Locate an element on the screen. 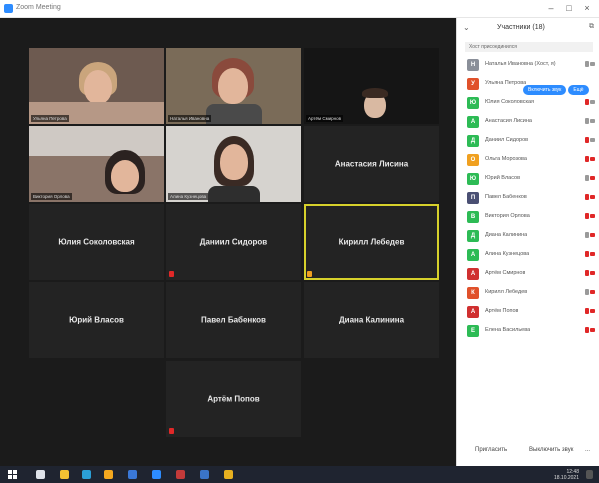  video-tile: Алина Кузнецова is located at coordinates (233, 164).